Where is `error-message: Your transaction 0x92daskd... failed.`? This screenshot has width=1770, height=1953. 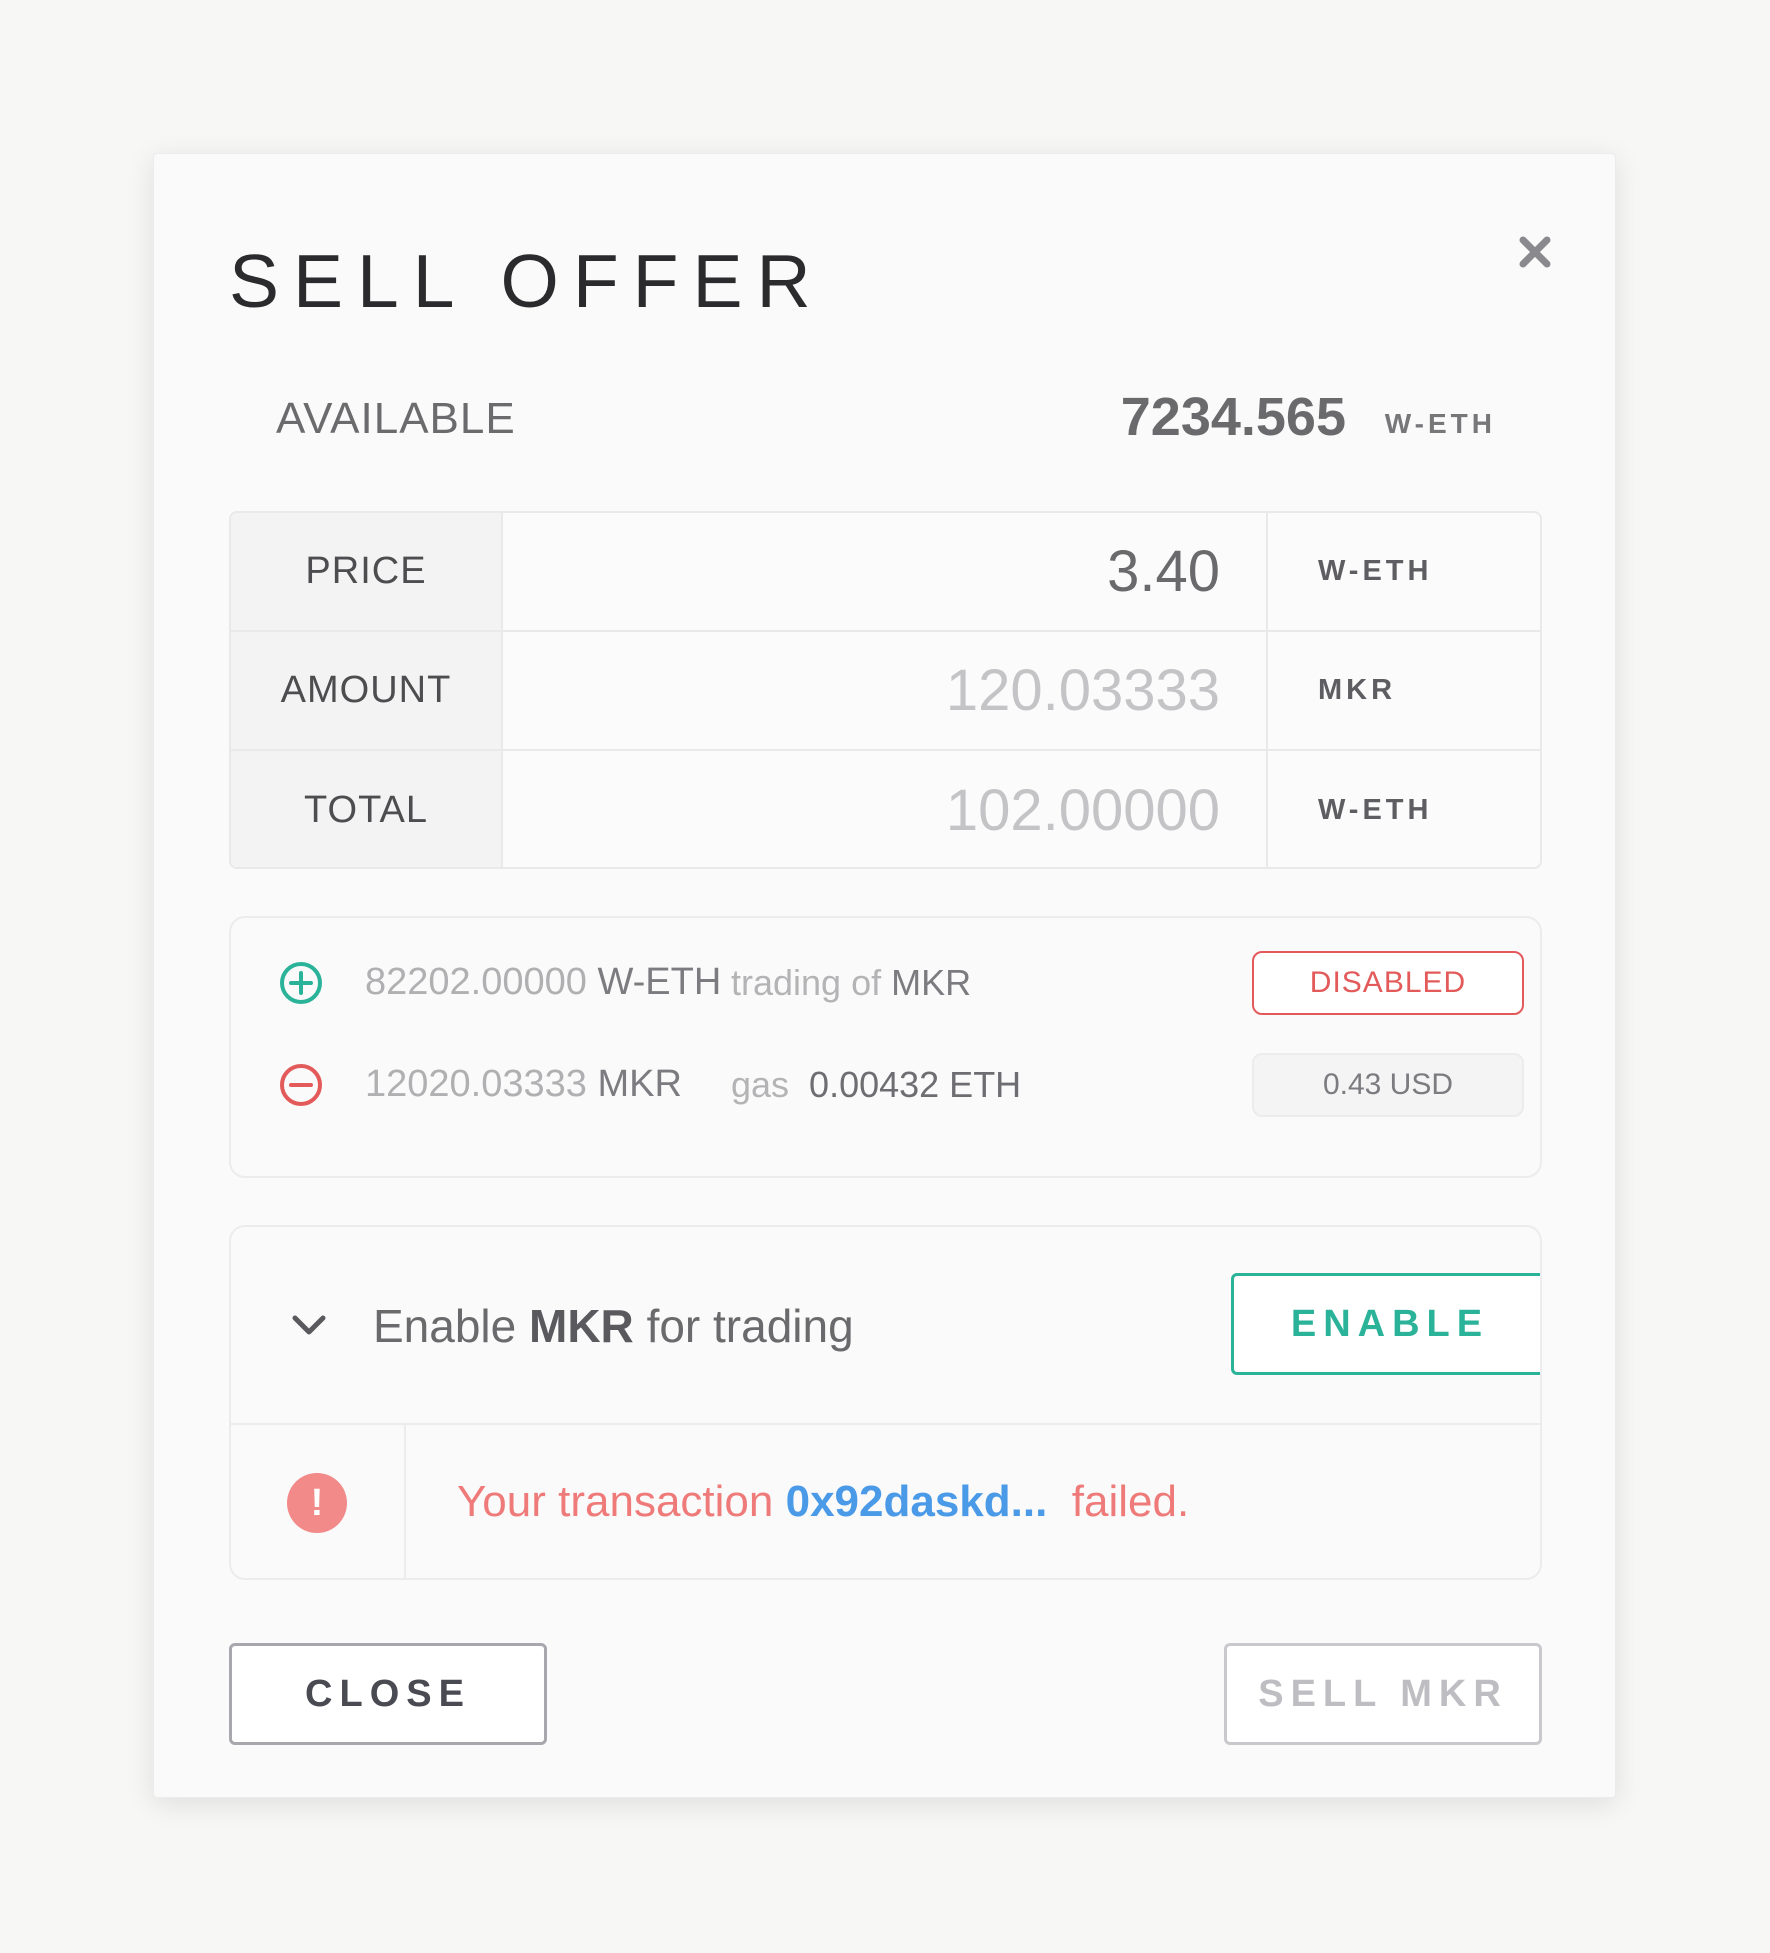
error-message: Your transaction 0x92daskd... failed. is located at coordinates (823, 1501).